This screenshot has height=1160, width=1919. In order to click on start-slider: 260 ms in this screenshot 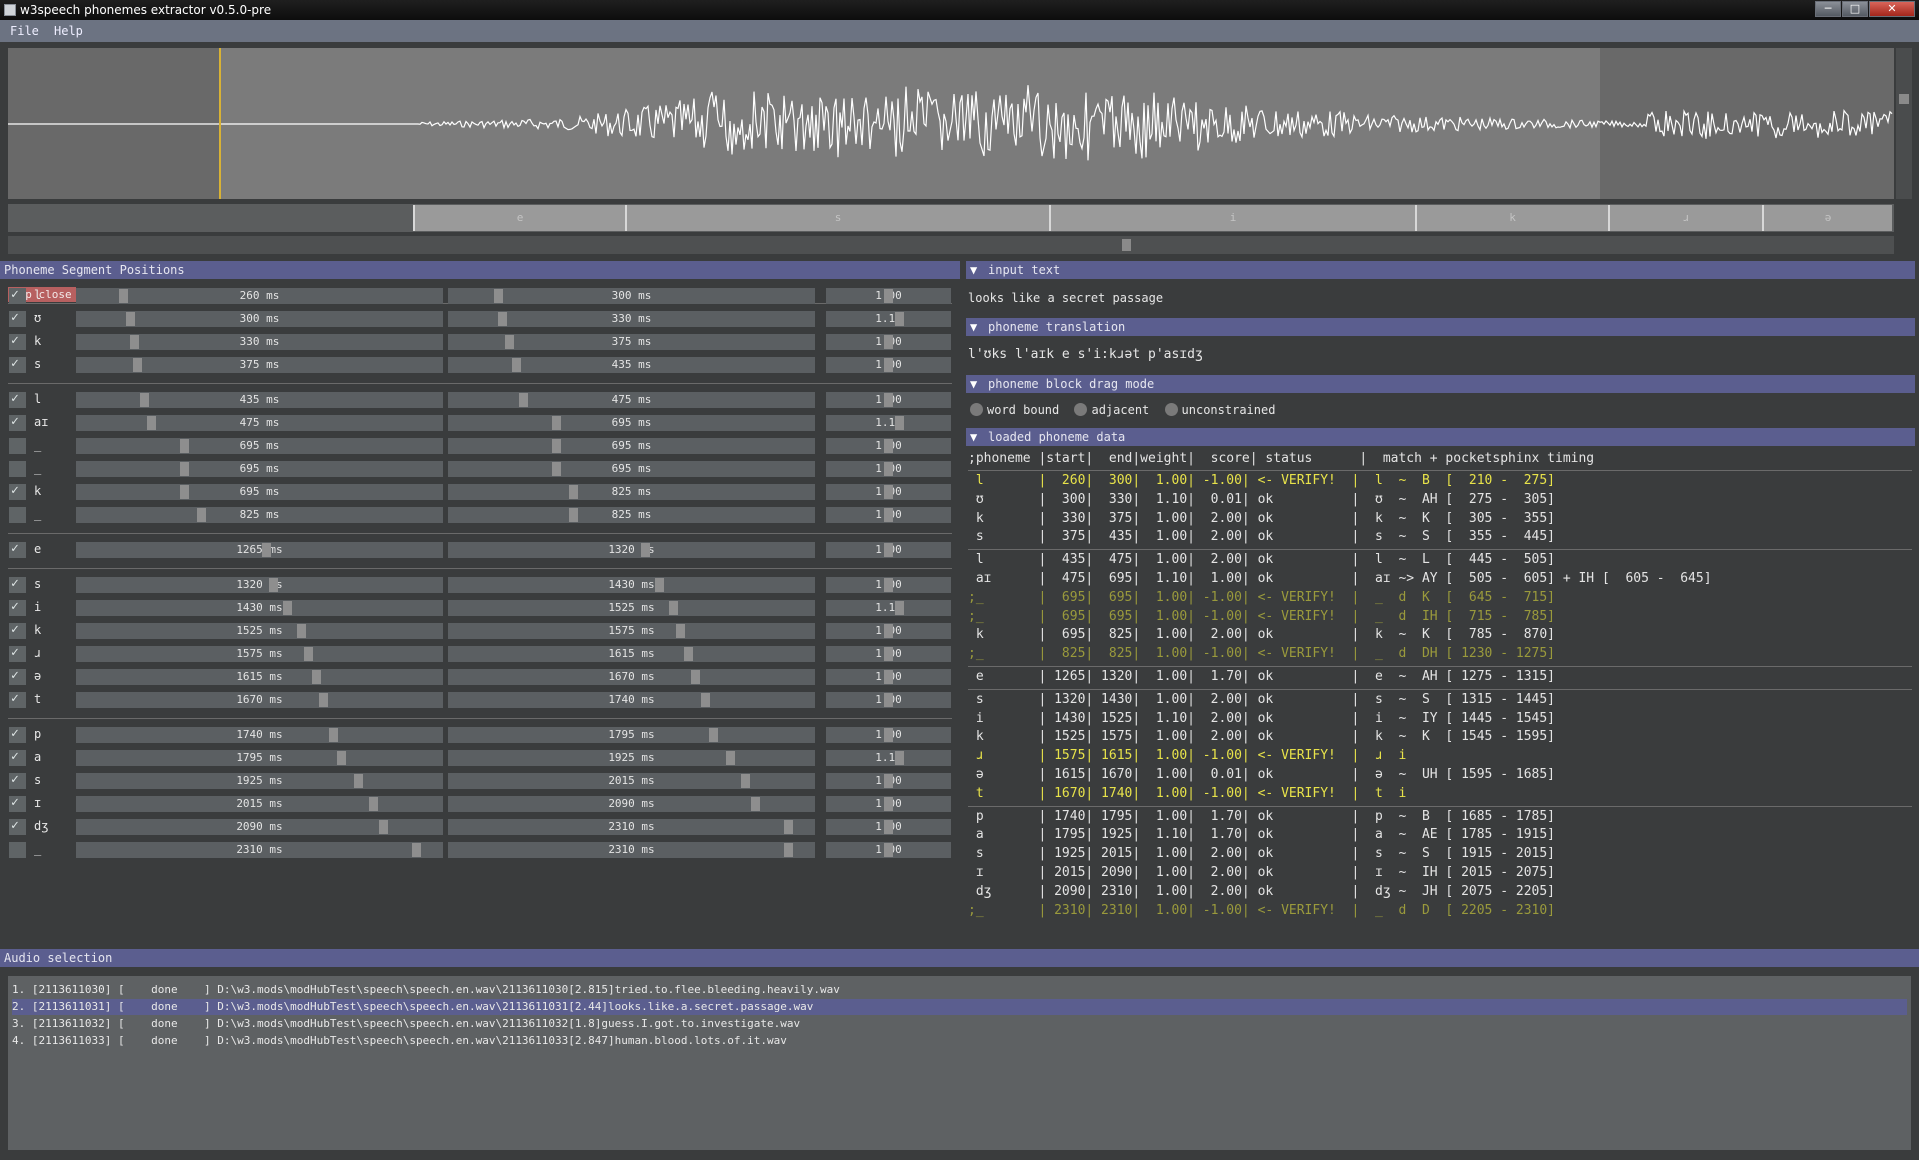, I will do `click(259, 296)`.